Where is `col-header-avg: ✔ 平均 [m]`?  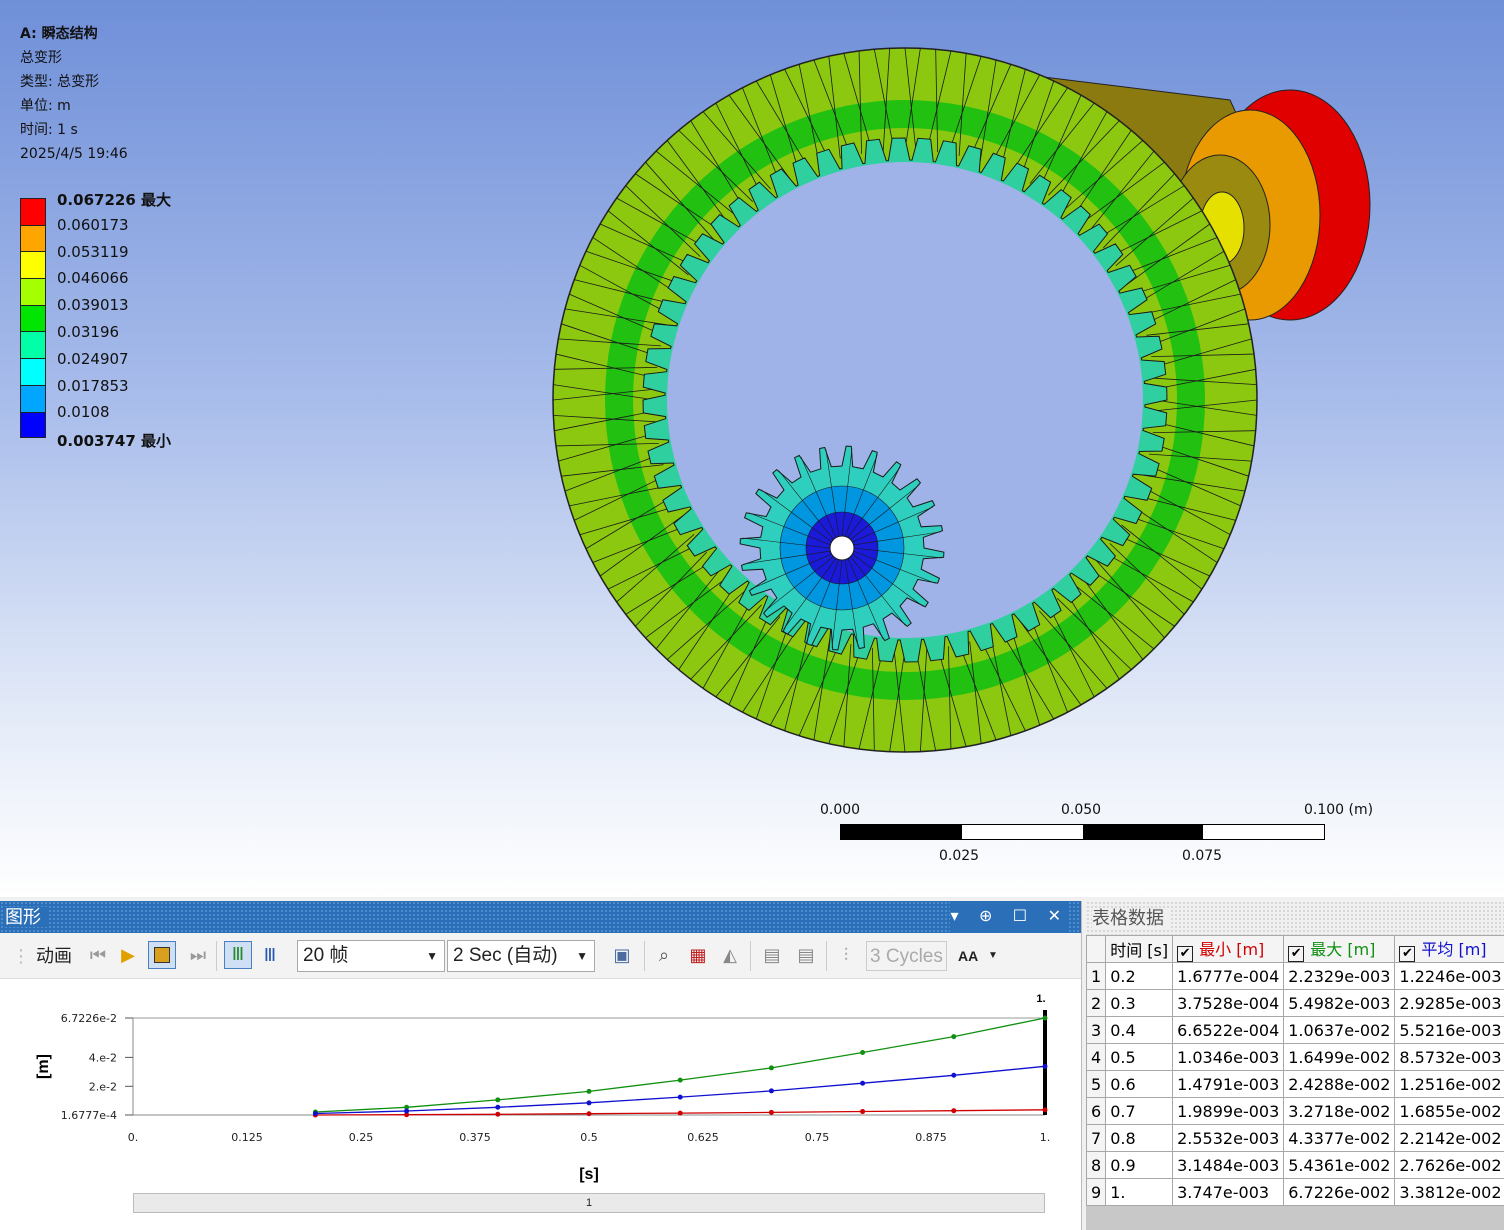 col-header-avg: ✔ 平均 [m] is located at coordinates (1449, 949).